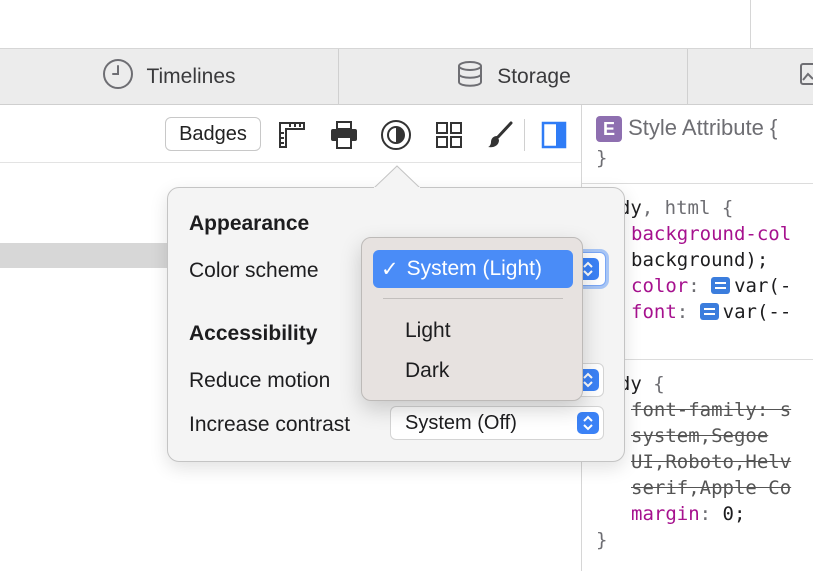  Describe the element at coordinates (428, 331) in the screenshot. I see `menu-item-light: Light` at that location.